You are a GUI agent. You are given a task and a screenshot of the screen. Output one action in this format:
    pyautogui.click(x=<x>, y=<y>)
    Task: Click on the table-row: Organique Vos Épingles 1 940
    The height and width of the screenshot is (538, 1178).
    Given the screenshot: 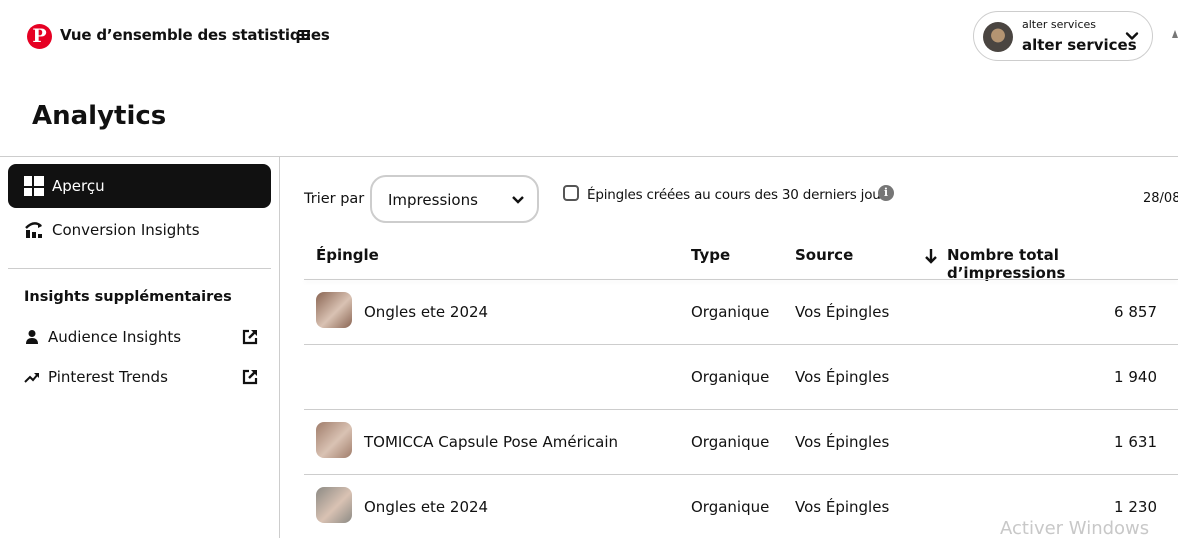 What is the action you would take?
    pyautogui.click(x=741, y=377)
    